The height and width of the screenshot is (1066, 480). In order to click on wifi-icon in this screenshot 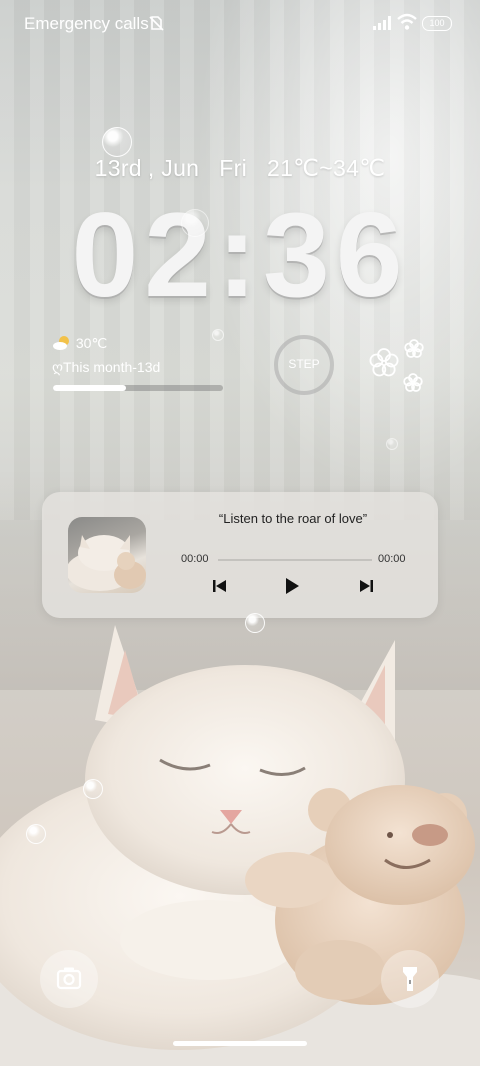, I will do `click(407, 21)`.